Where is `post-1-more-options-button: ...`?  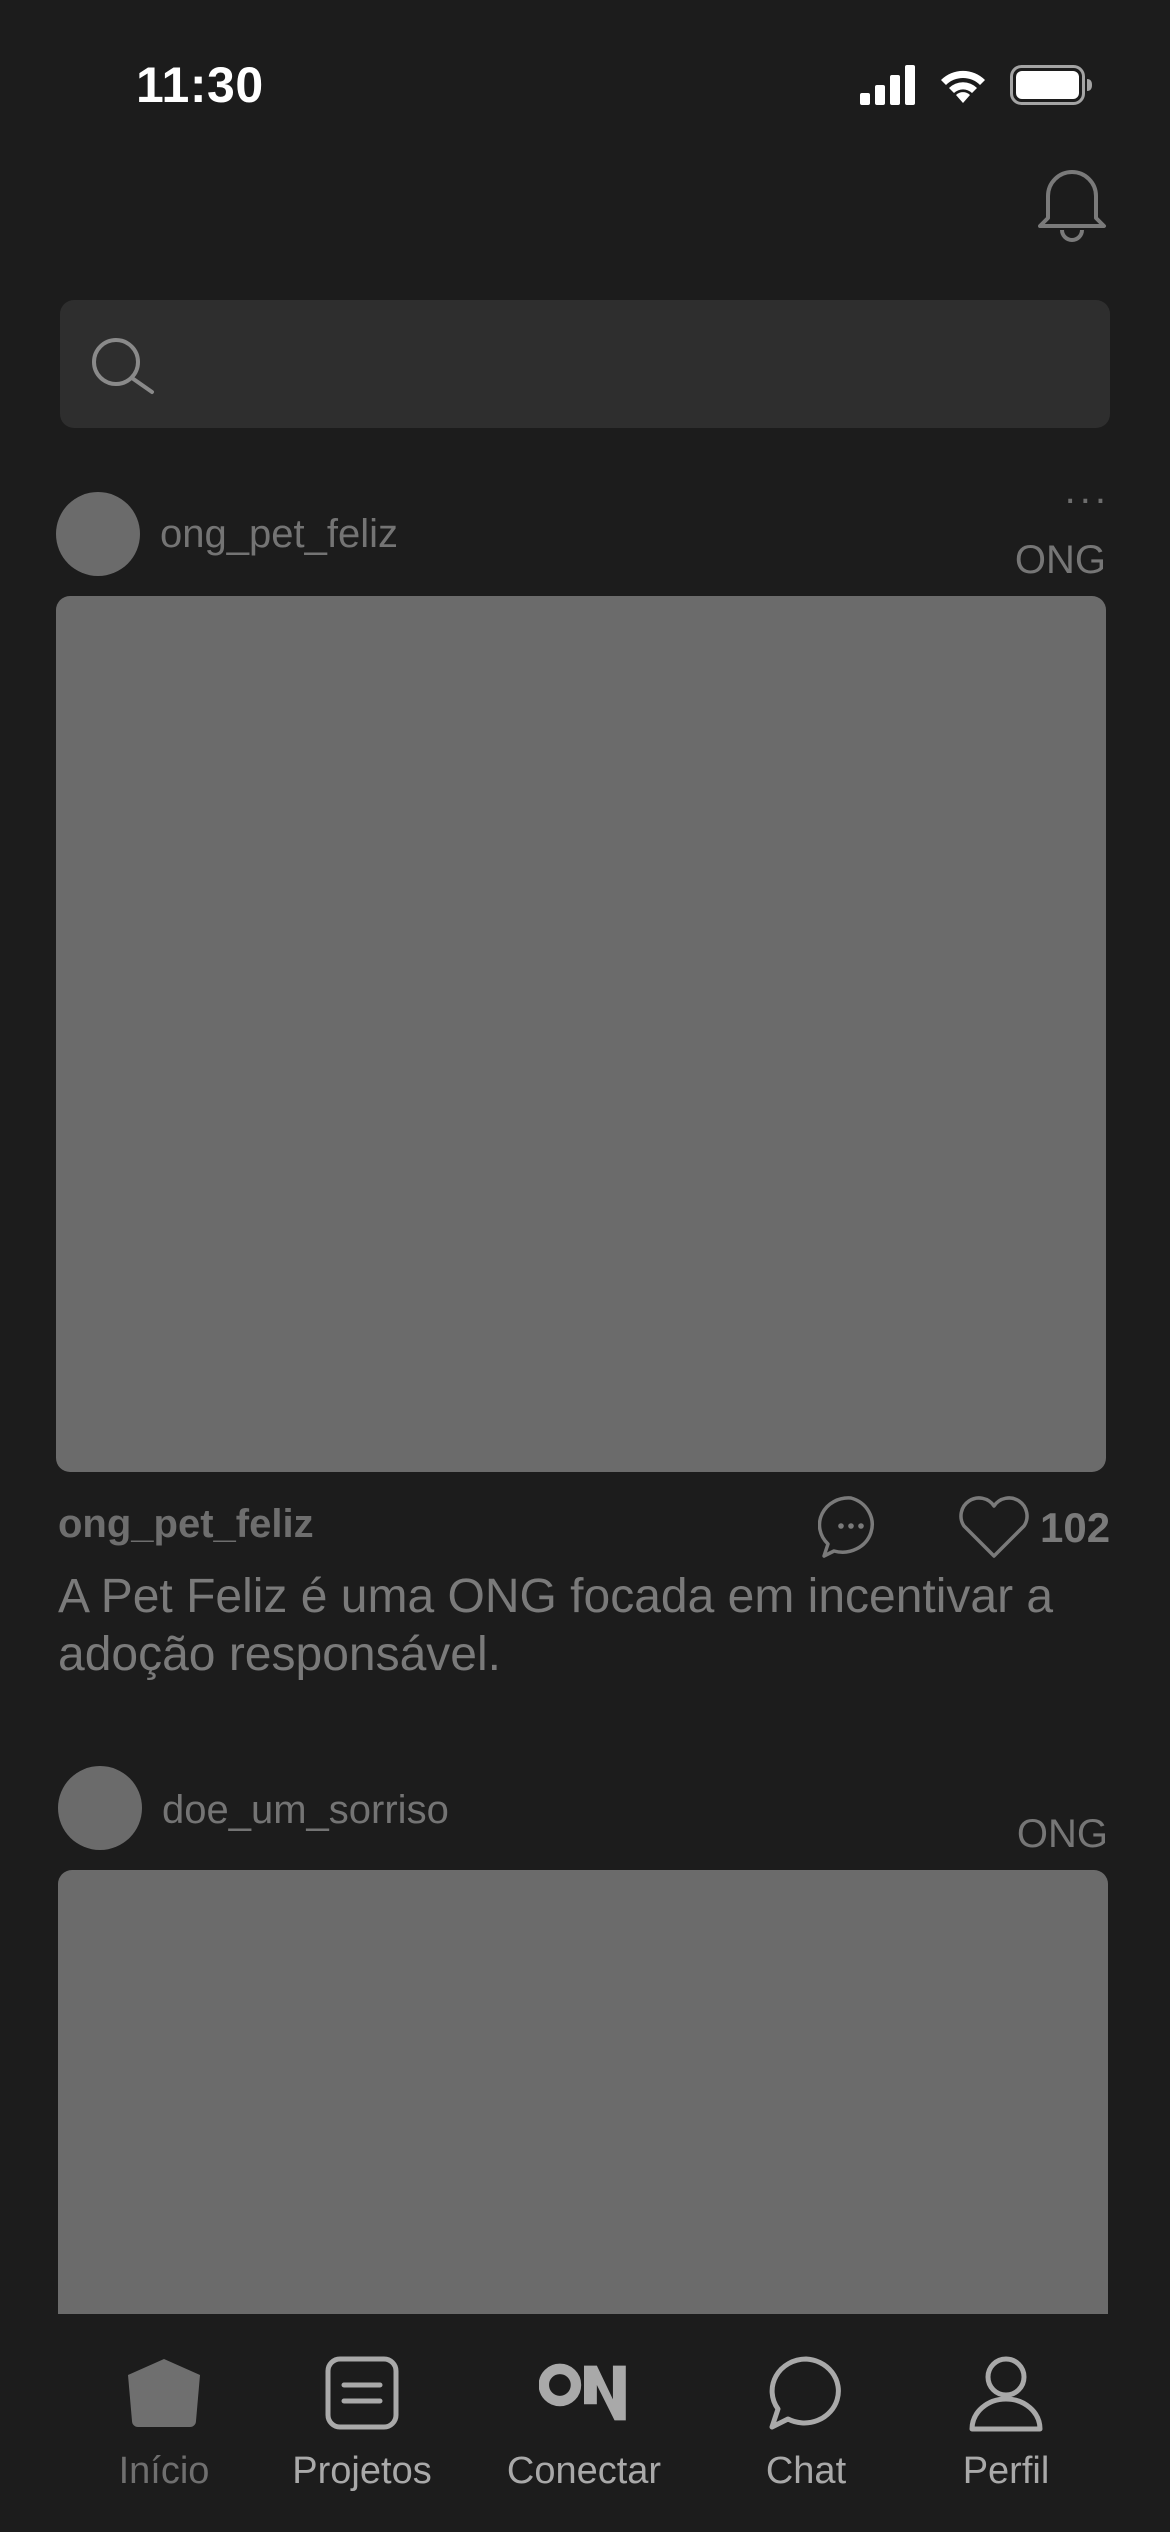 post-1-more-options-button: ... is located at coordinates (1087, 490).